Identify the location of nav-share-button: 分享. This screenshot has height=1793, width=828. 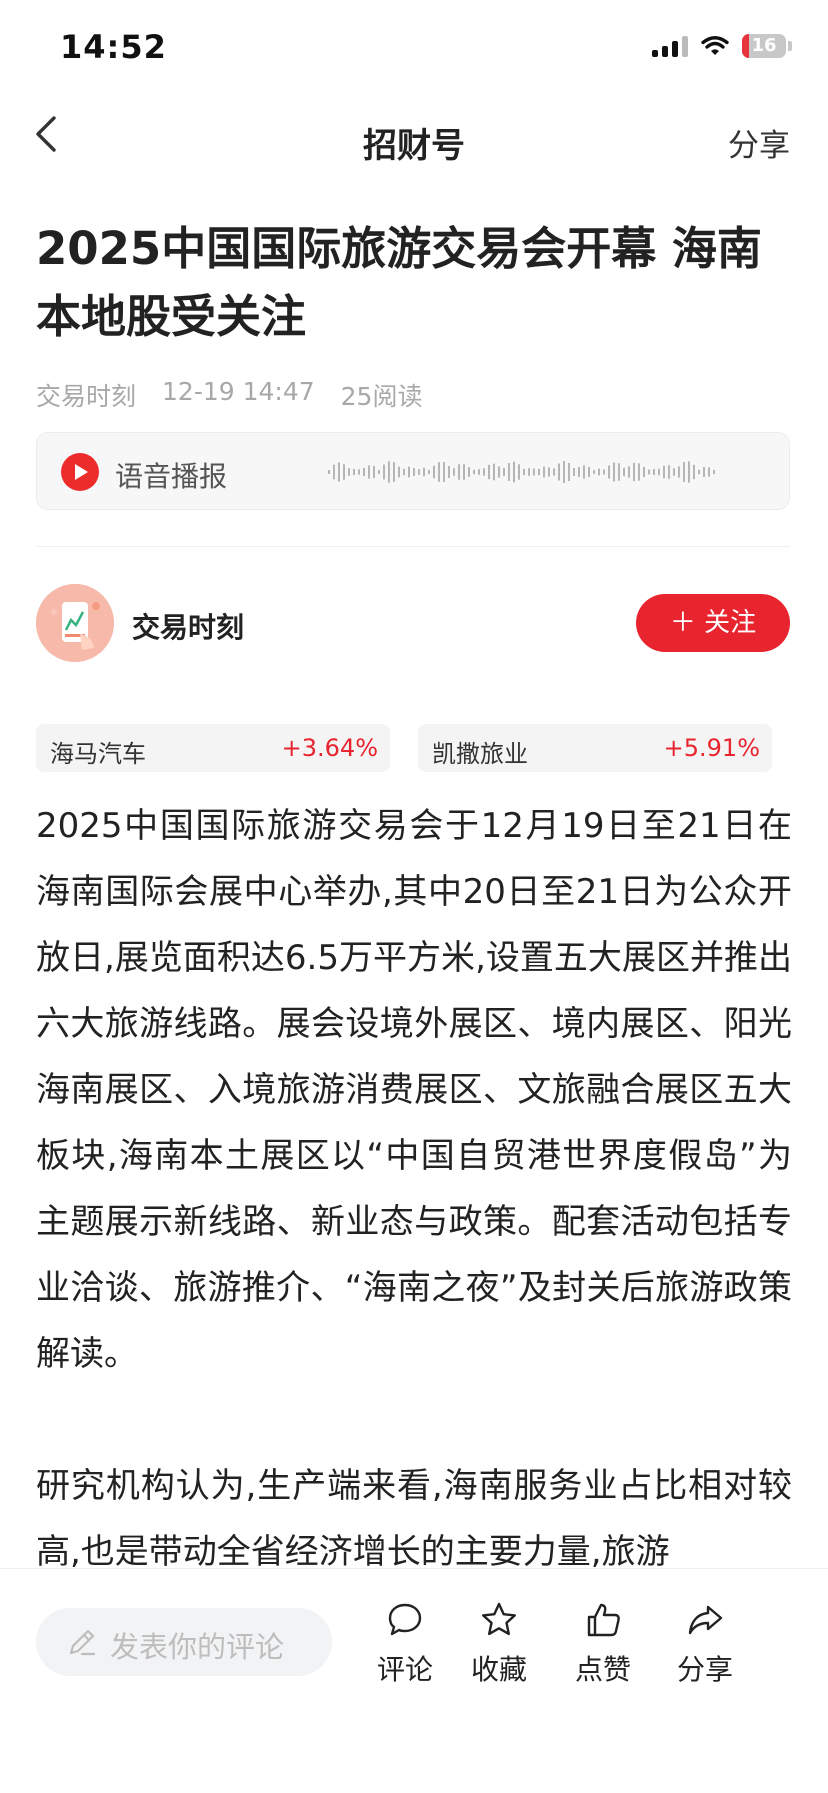
(759, 142).